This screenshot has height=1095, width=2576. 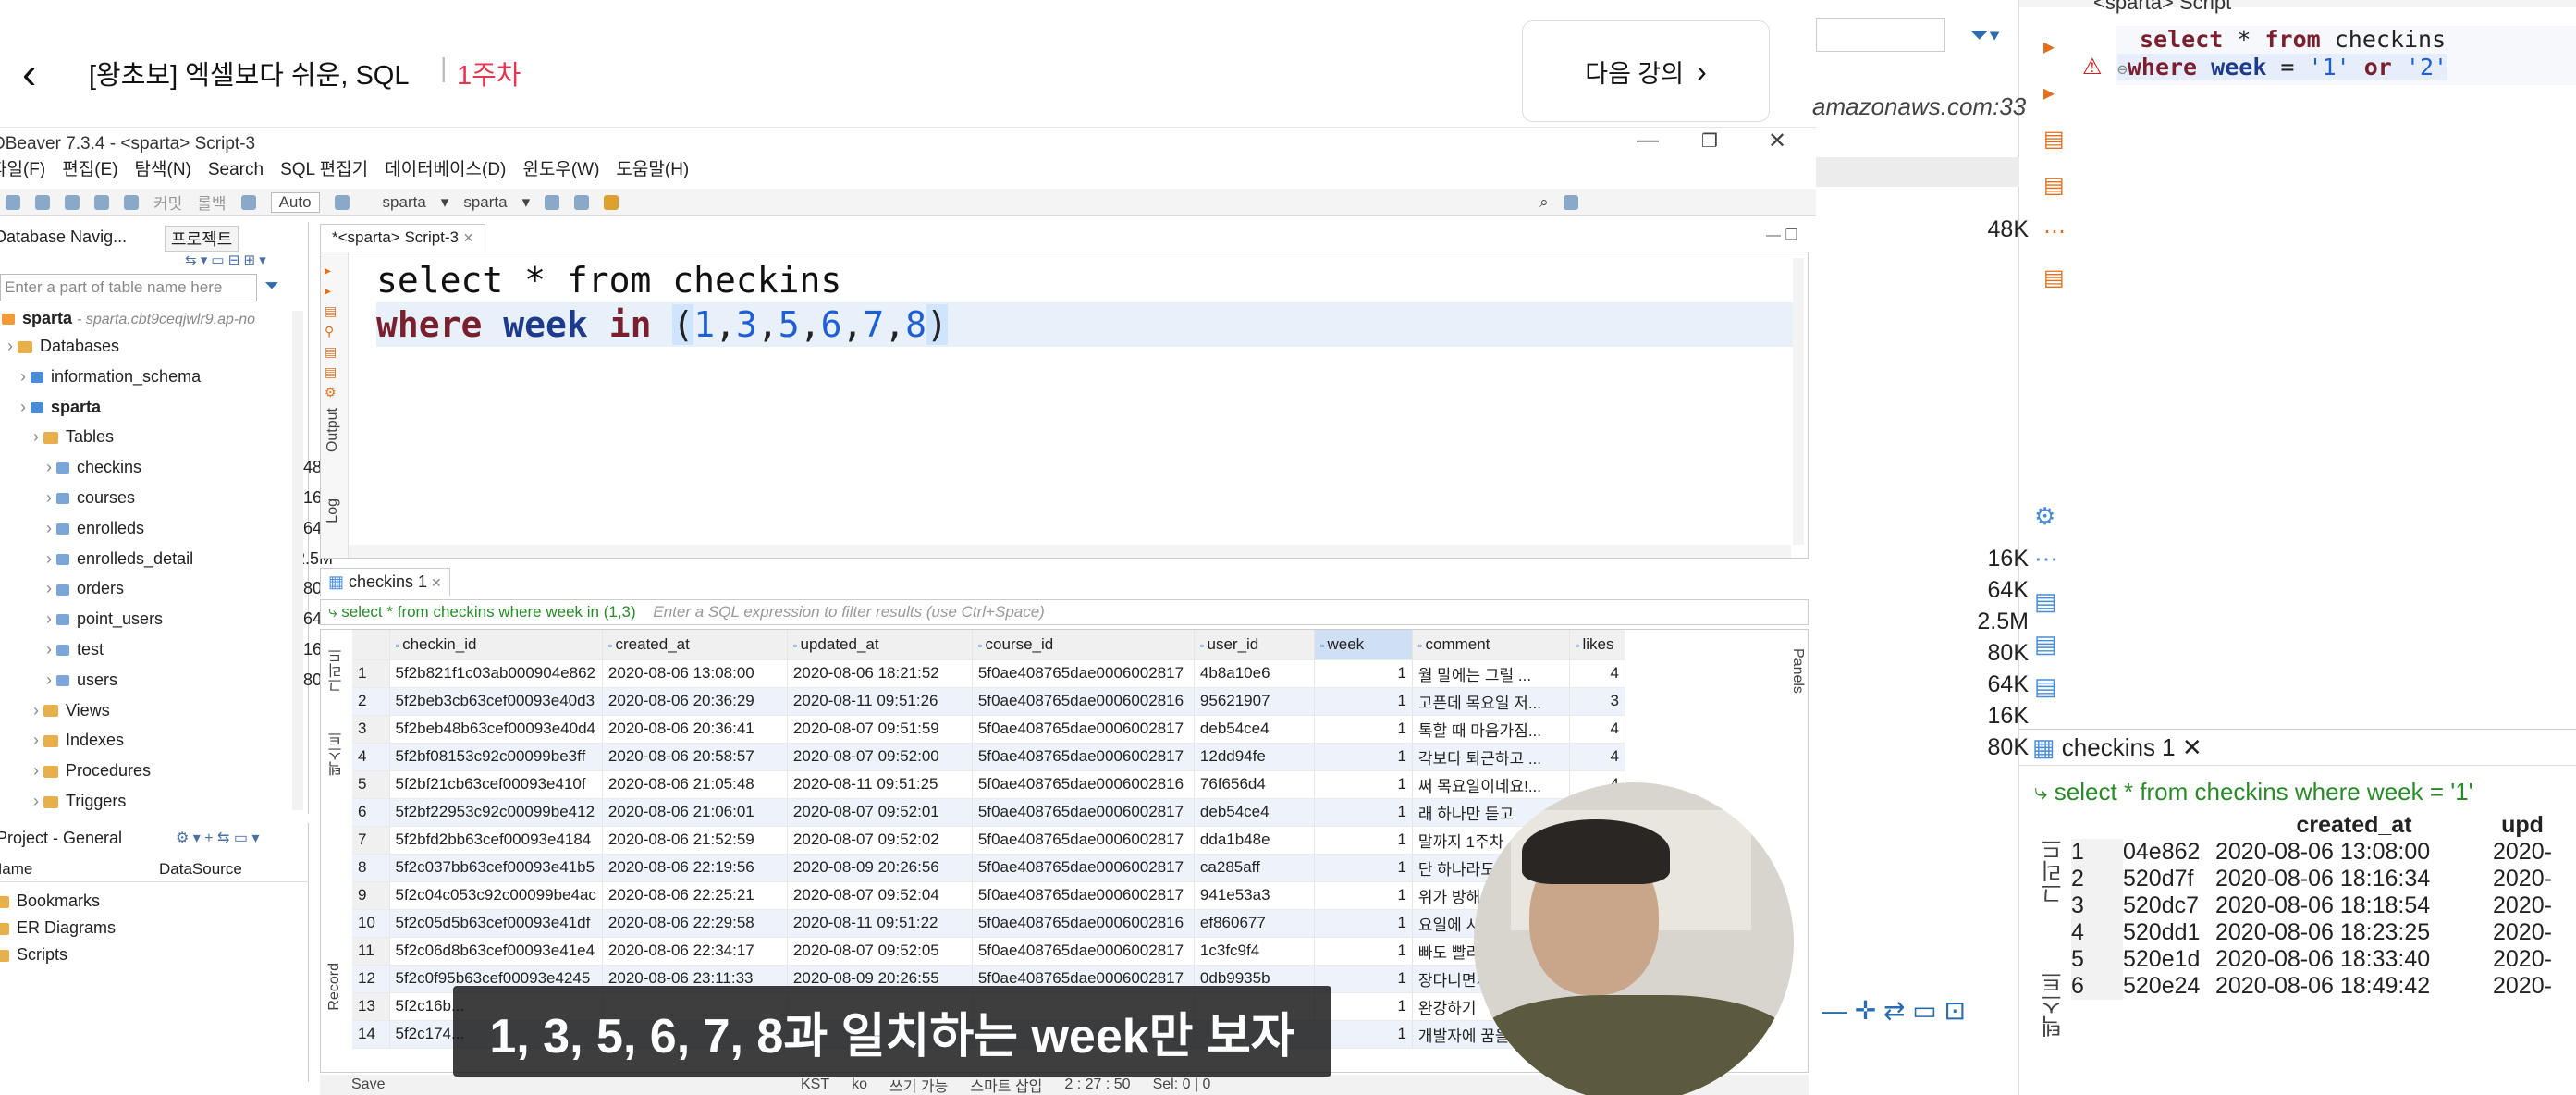 What do you see at coordinates (1881, 35) in the screenshot?
I see `right-filter-input` at bounding box center [1881, 35].